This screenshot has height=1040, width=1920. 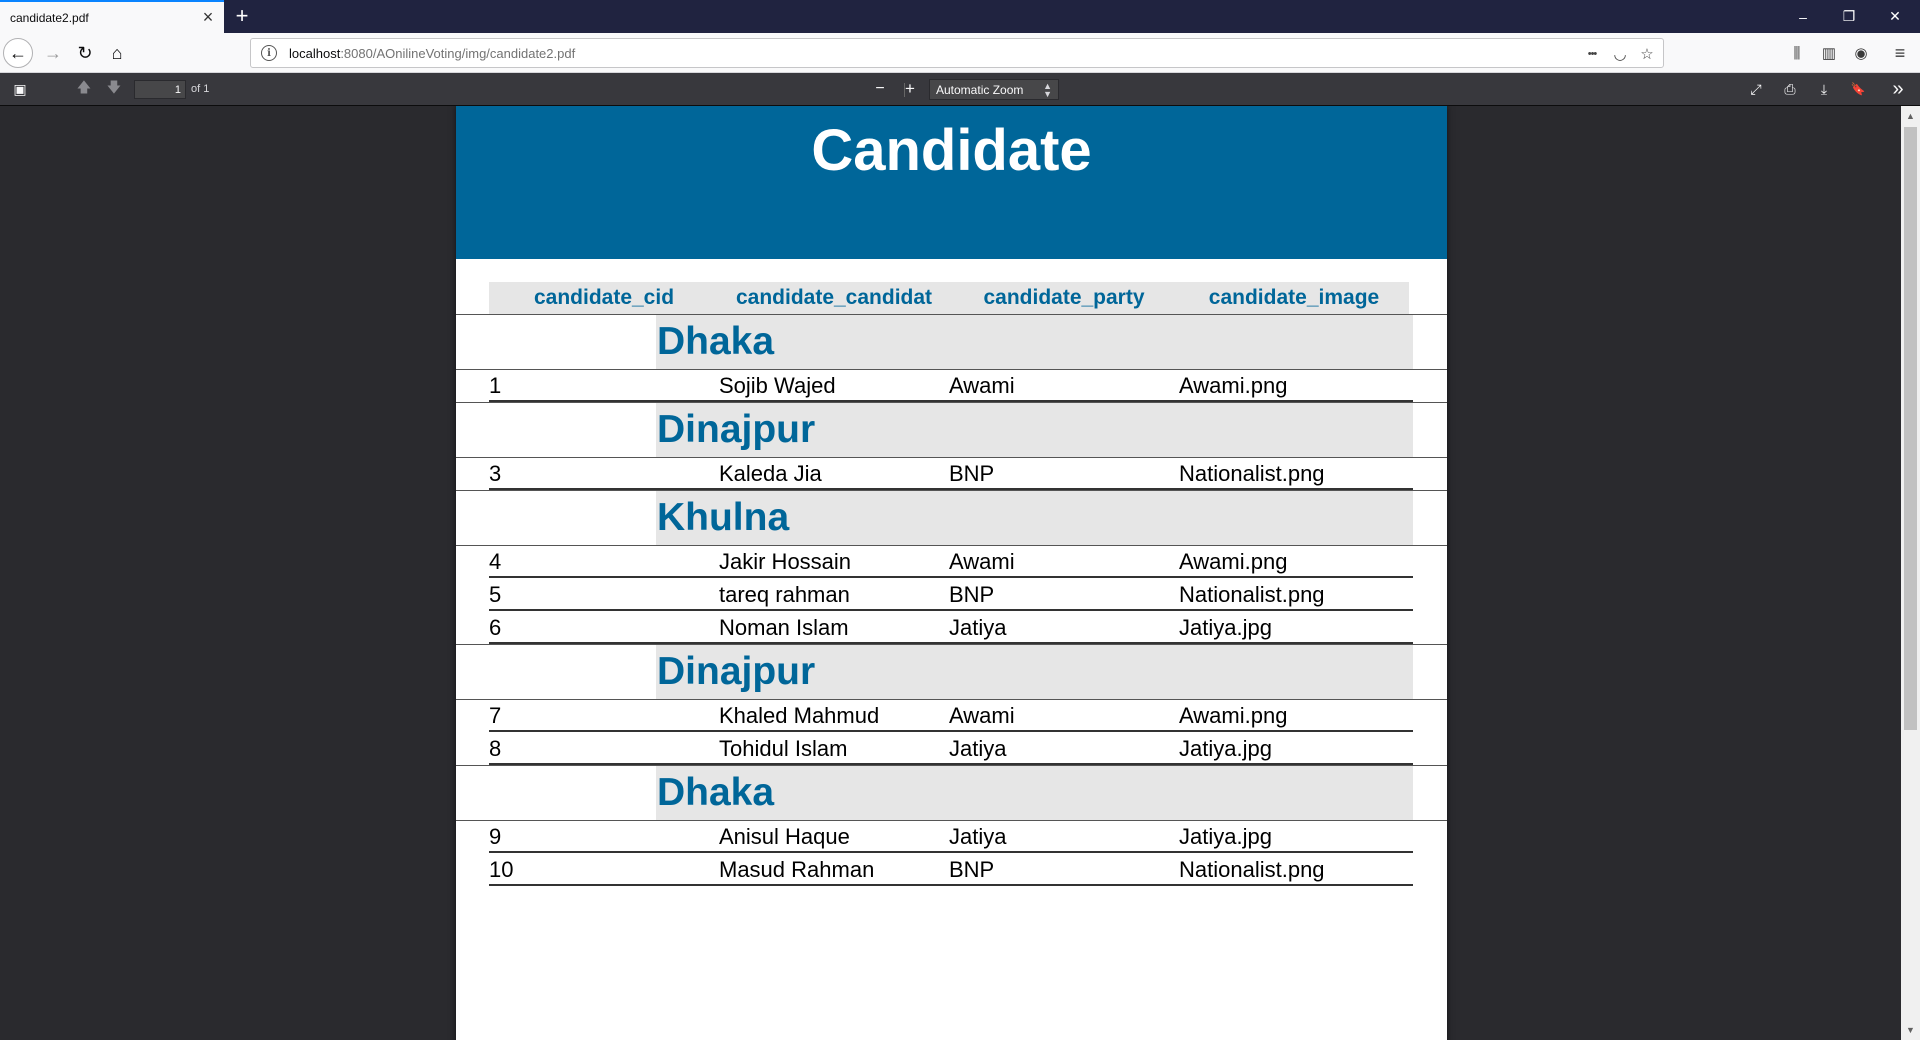 I want to click on sidebar-icon: ▥, so click(x=1829, y=53).